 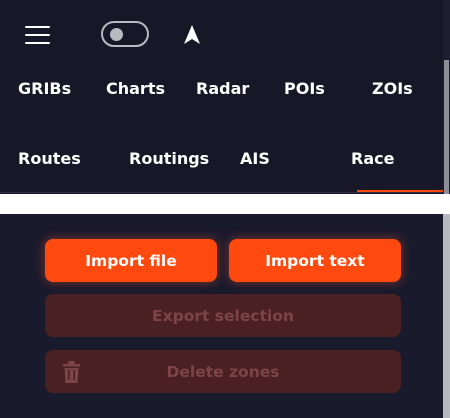 I want to click on tab-routings: Routings, so click(x=169, y=158).